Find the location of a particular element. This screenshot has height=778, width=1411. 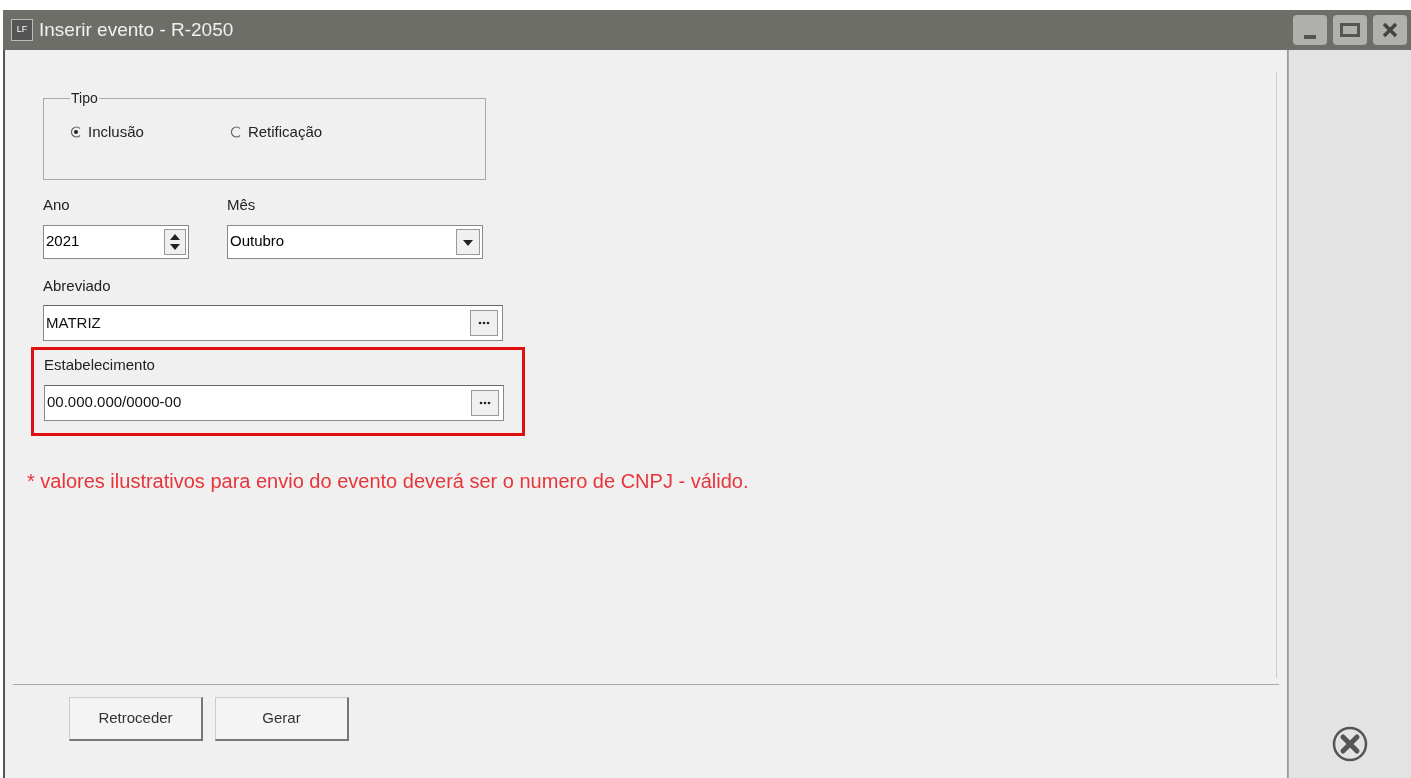

cancel-icon is located at coordinates (1350, 744).